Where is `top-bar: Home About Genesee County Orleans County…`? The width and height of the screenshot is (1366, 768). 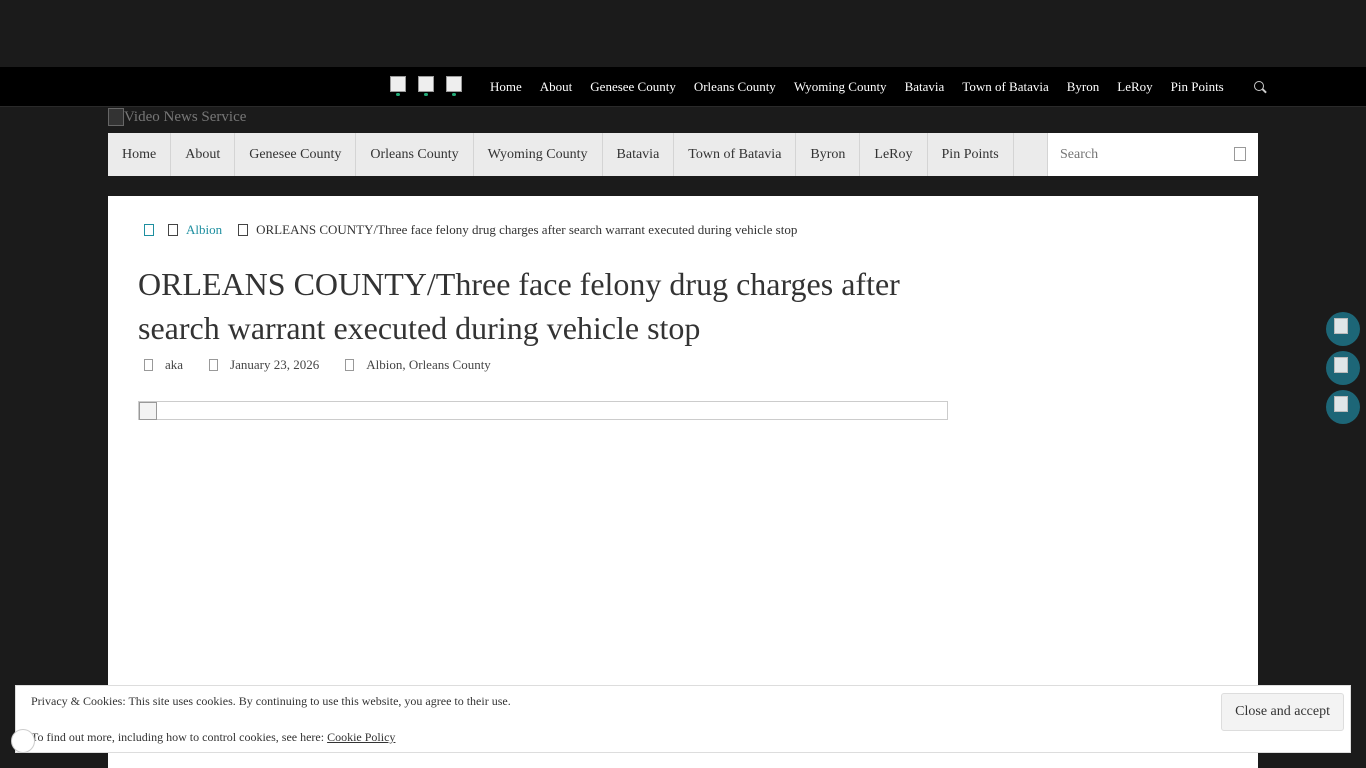
top-bar: Home About Genesee County Orleans County… is located at coordinates (683, 87).